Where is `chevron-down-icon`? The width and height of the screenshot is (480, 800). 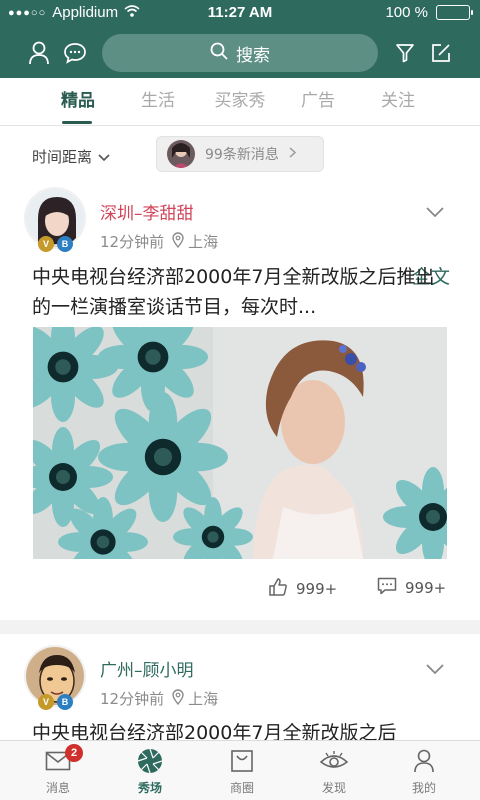
chevron-down-icon is located at coordinates (104, 157).